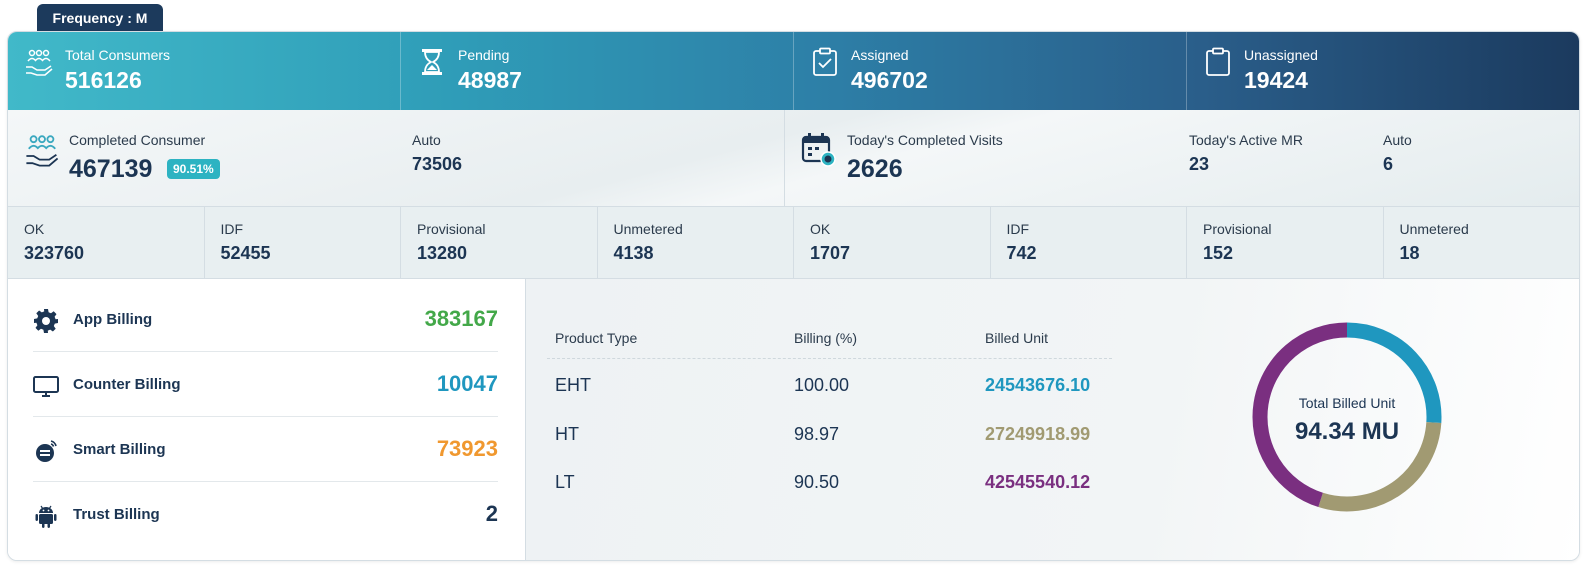 The height and width of the screenshot is (576, 1586). What do you see at coordinates (437, 164) in the screenshot?
I see `auto-value: 73506` at bounding box center [437, 164].